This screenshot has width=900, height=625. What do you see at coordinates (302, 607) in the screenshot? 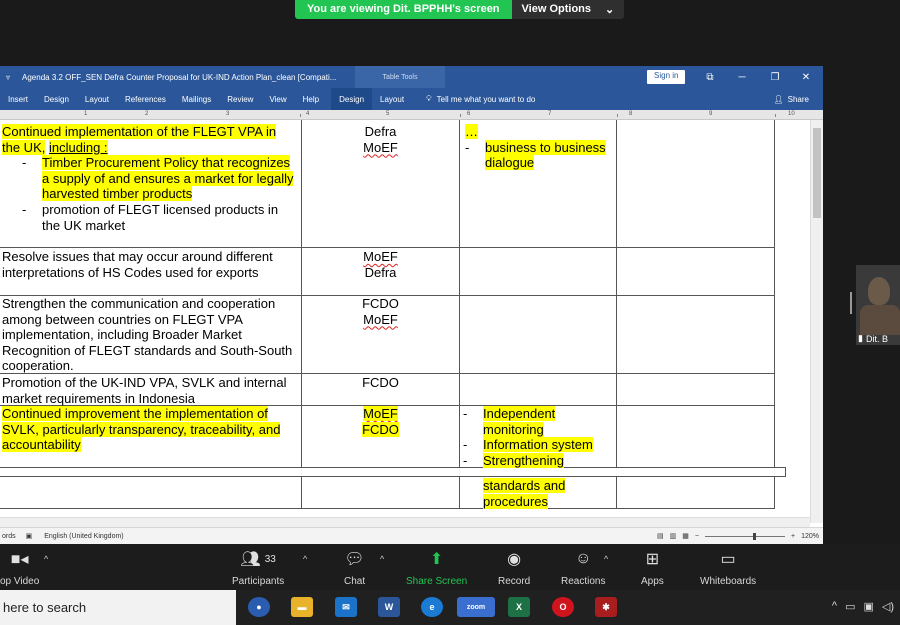
I see `file-explorer-icon: ▬` at bounding box center [302, 607].